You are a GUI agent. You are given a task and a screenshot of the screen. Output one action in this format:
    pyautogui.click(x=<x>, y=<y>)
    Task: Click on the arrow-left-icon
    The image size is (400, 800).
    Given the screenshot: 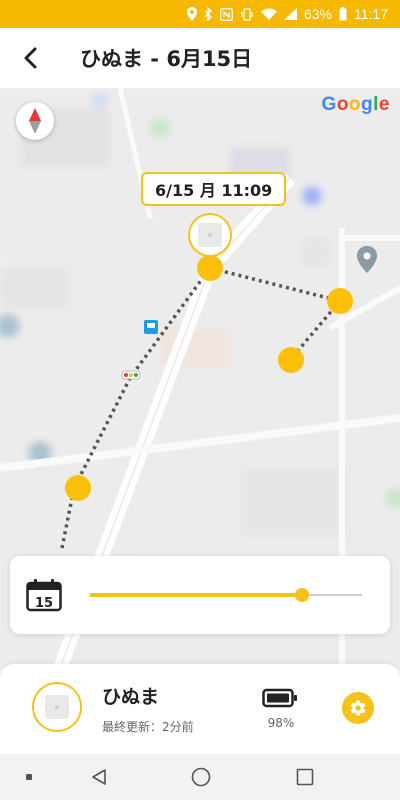 What is the action you would take?
    pyautogui.click(x=30, y=58)
    